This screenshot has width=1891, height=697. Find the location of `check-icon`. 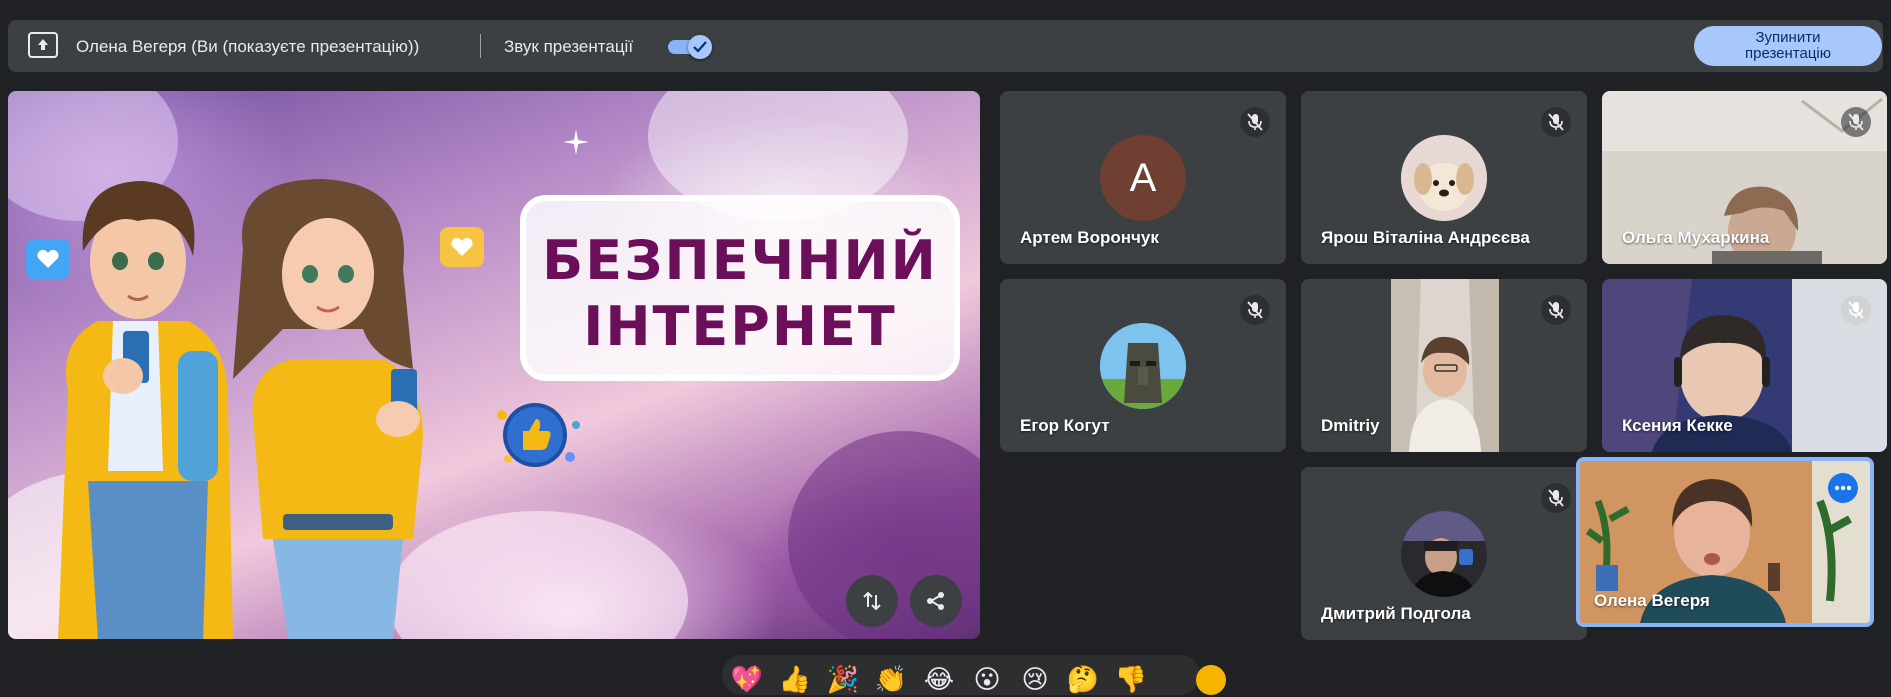

check-icon is located at coordinates (700, 47).